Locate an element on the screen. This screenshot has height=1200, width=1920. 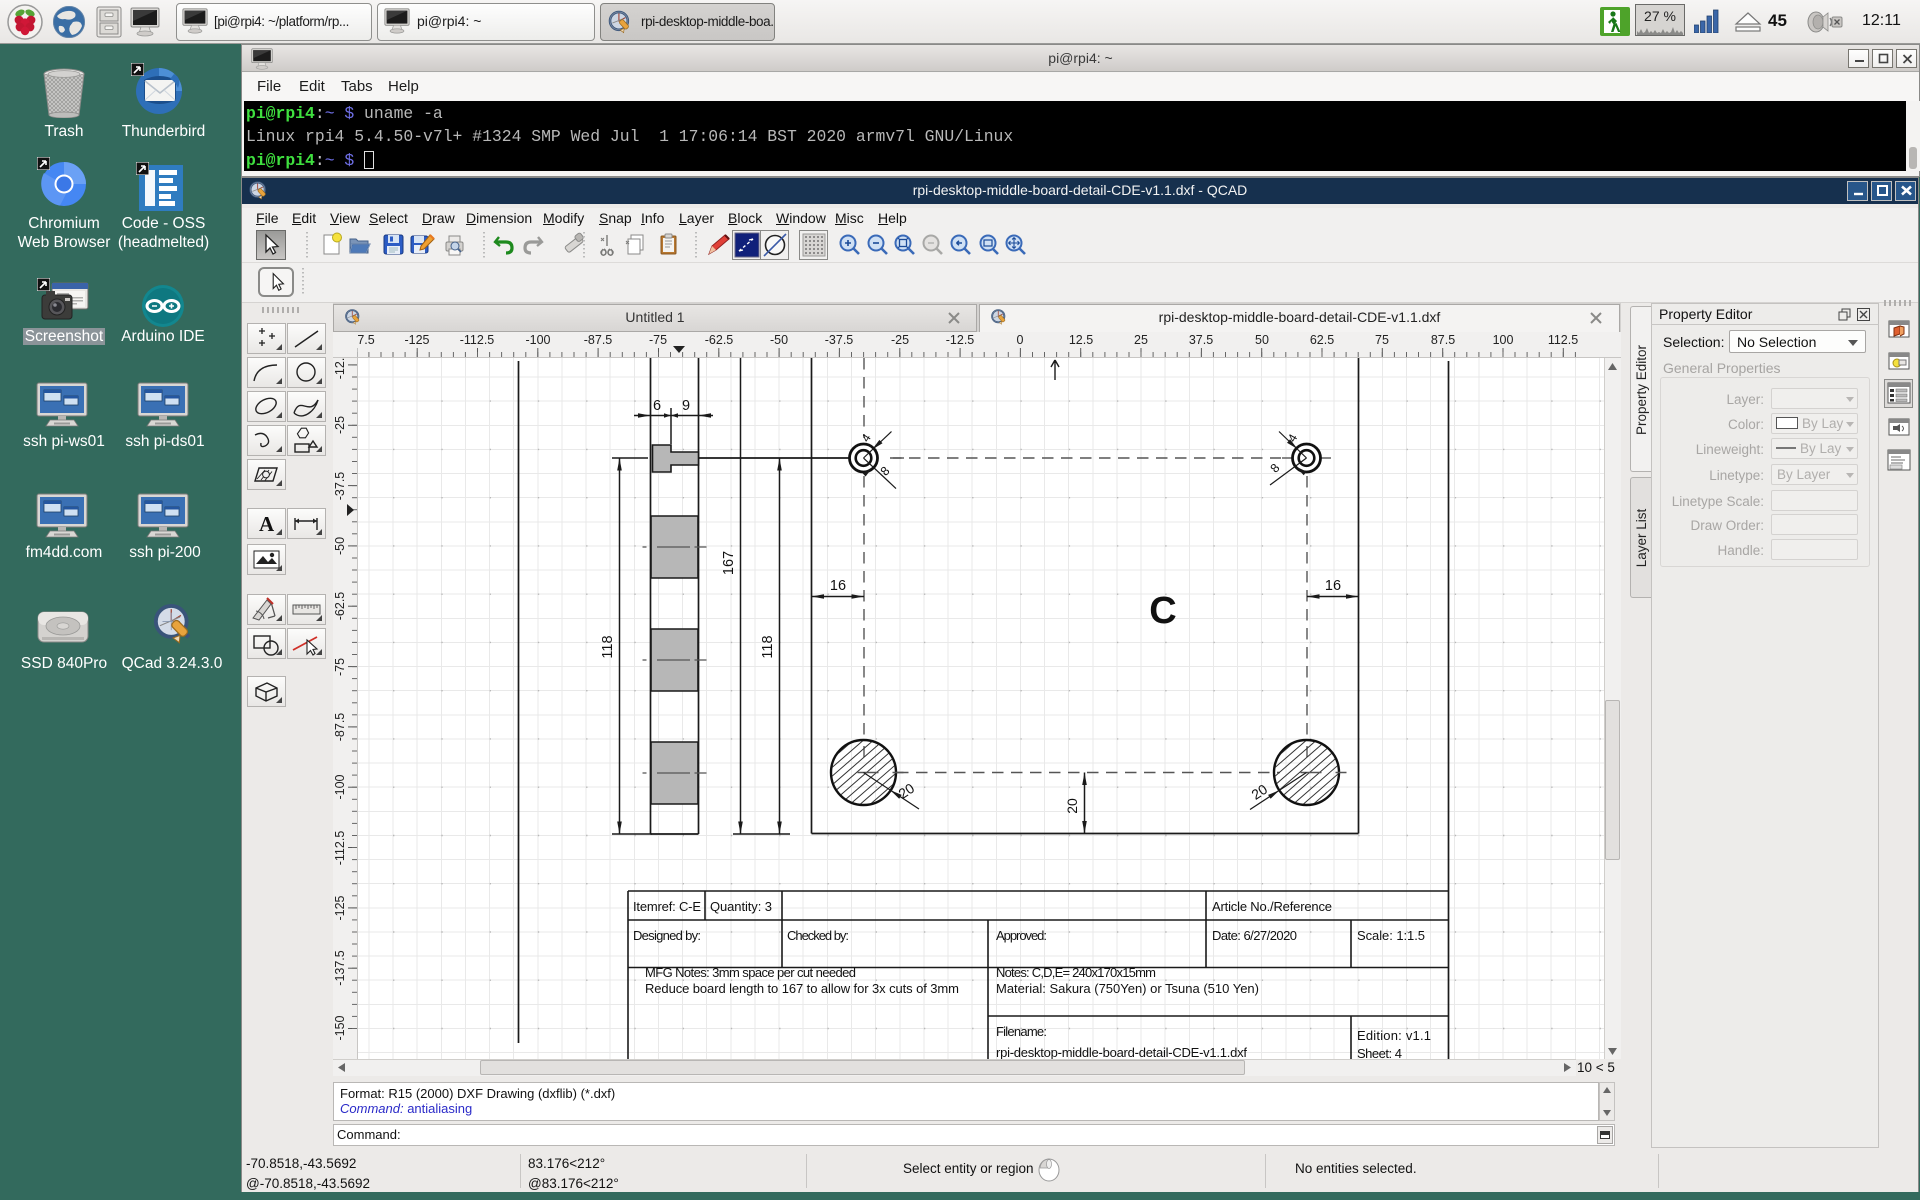
svg-text: 25 is located at coordinates (1141, 340).